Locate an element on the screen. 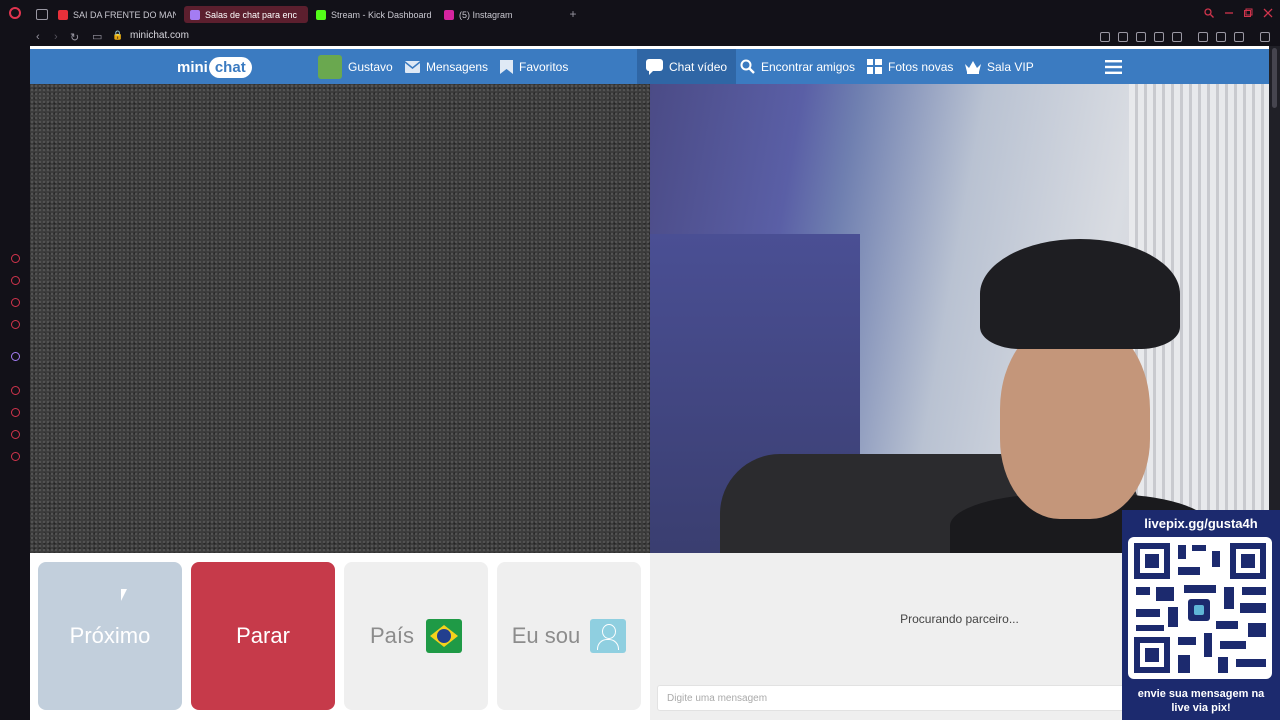 Image resolution: width=1280 pixels, height=720 pixels. crown-icon is located at coordinates (973, 67).